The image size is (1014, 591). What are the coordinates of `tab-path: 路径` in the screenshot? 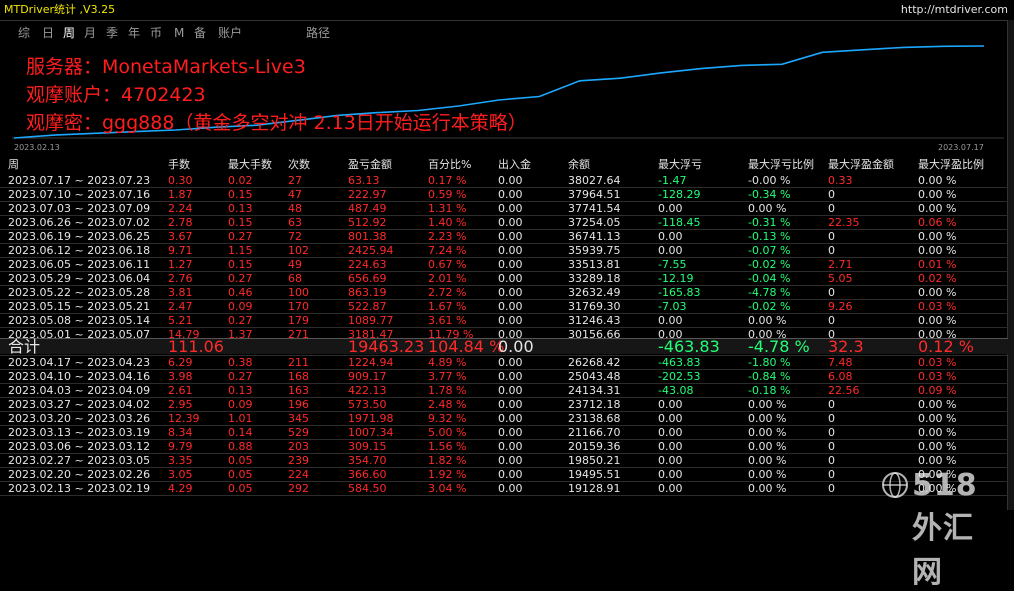 It's located at (318, 33).